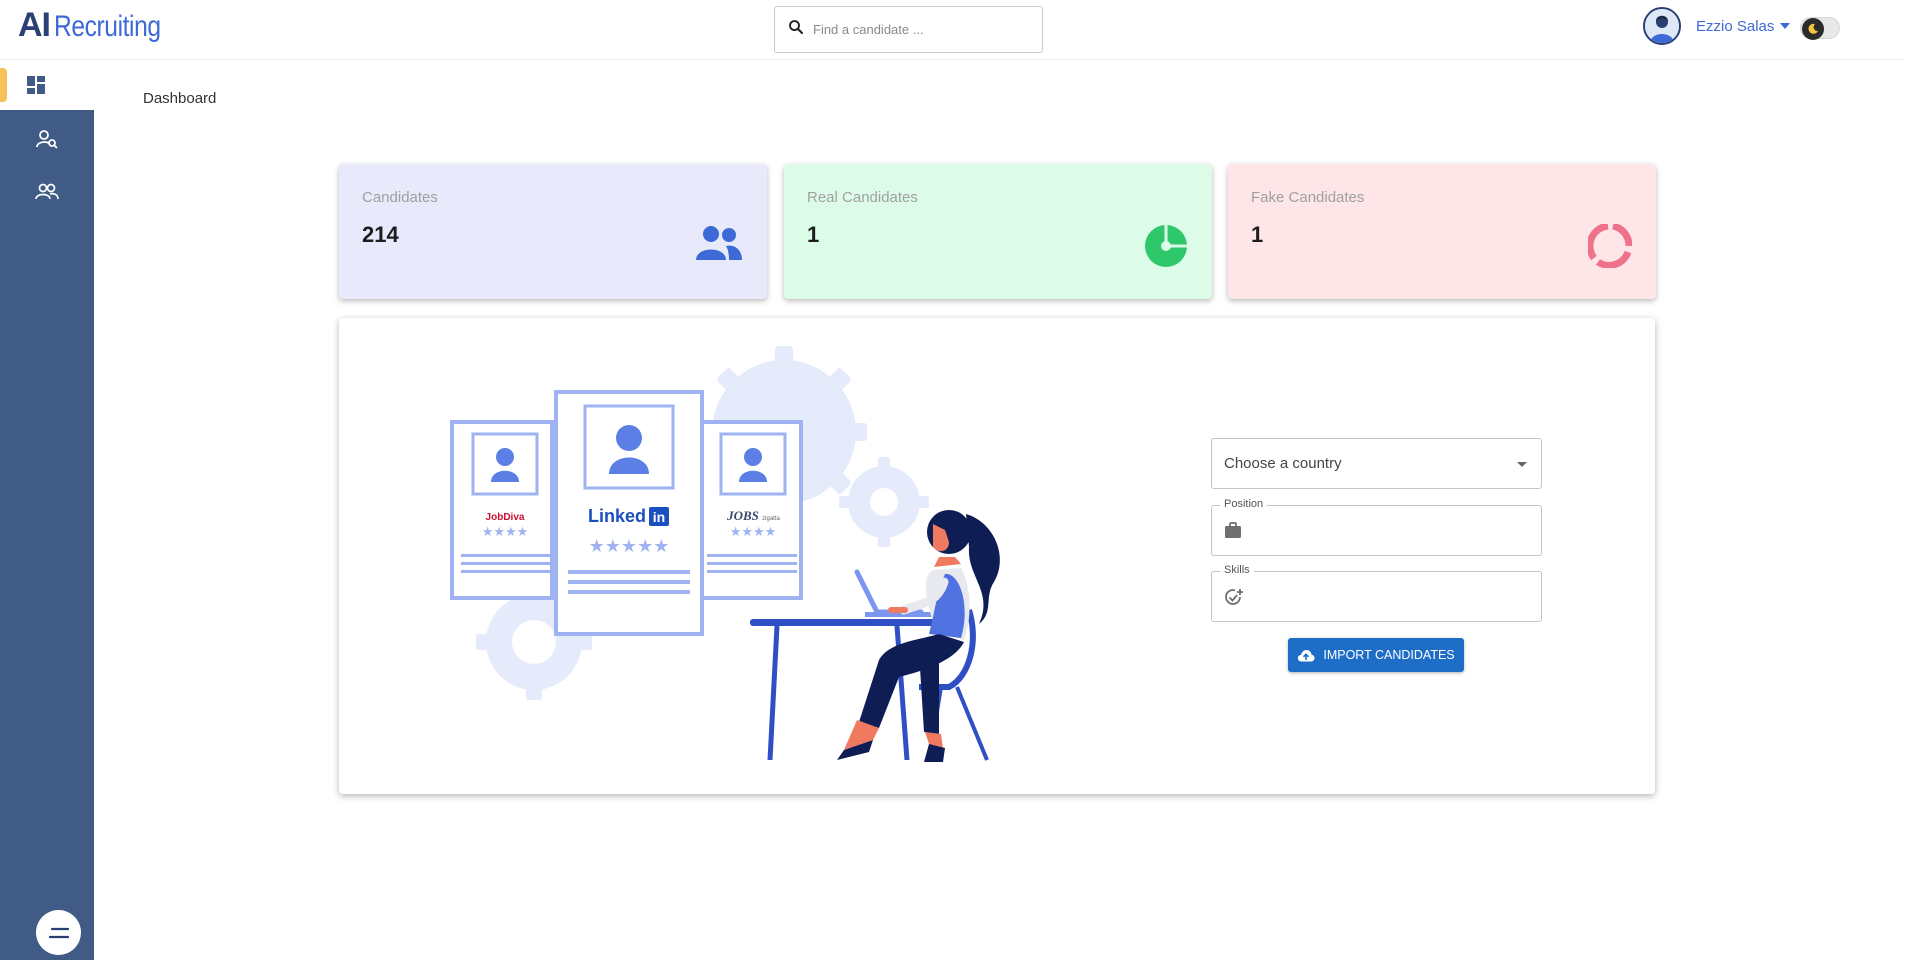 The width and height of the screenshot is (1905, 960). Describe the element at coordinates (719, 243) in the screenshot. I see `users-icon` at that location.